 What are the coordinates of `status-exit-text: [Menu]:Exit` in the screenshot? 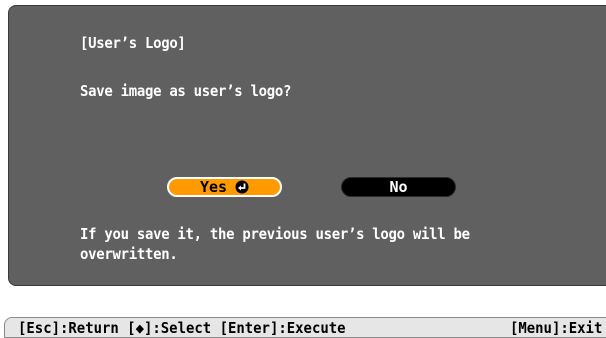 It's located at (555, 328).